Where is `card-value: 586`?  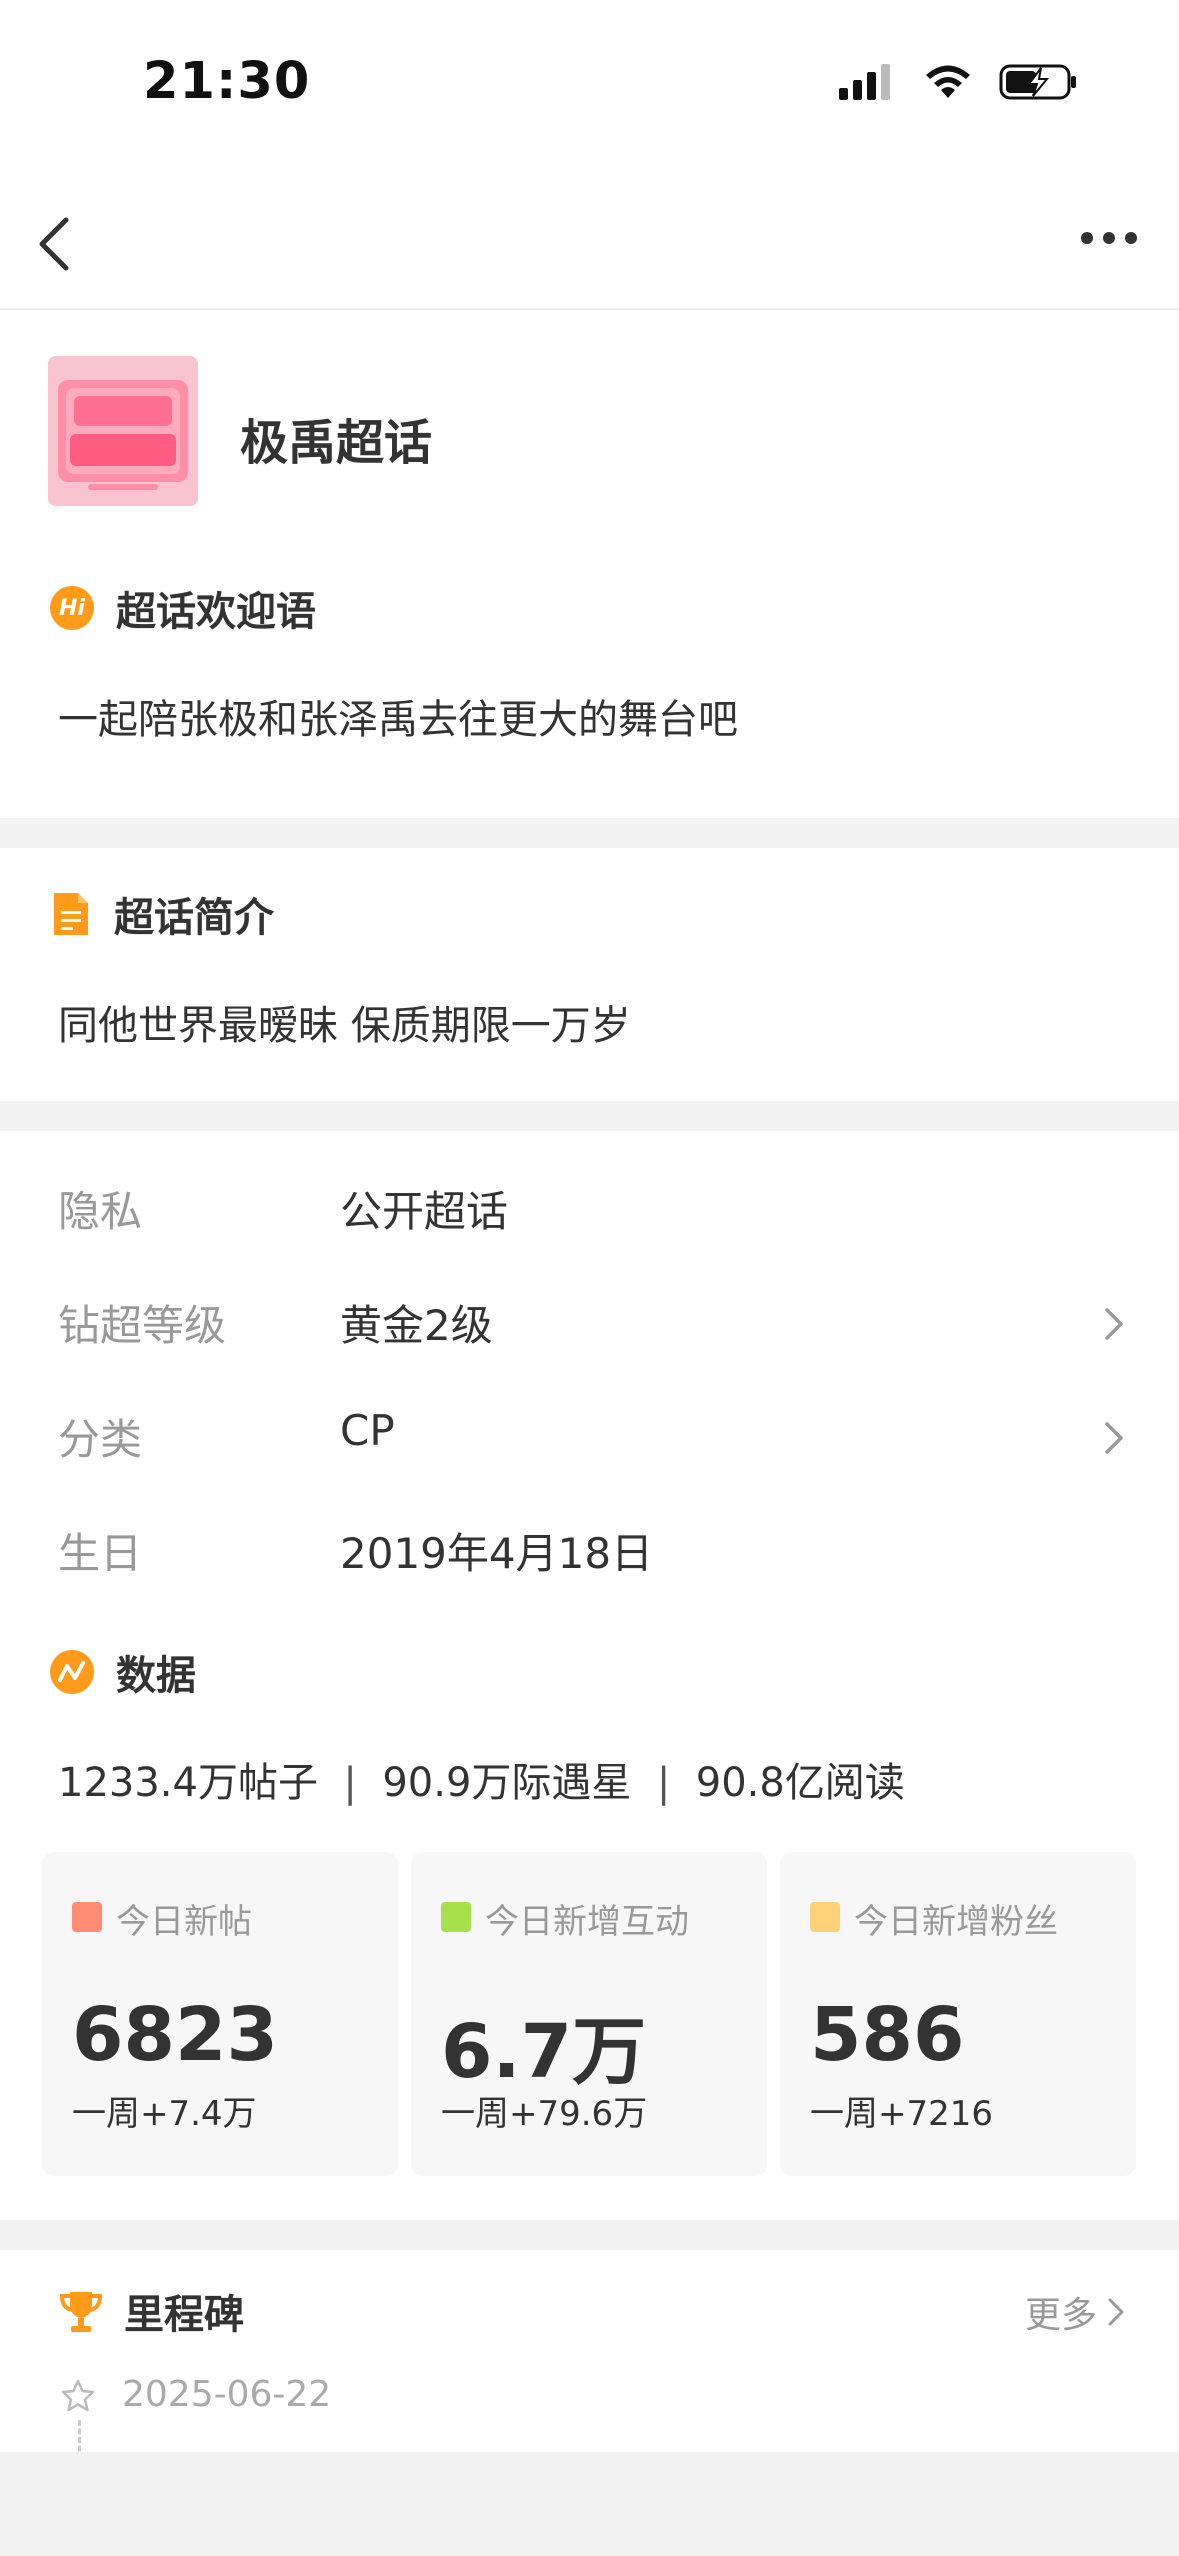
card-value: 586 is located at coordinates (887, 2035).